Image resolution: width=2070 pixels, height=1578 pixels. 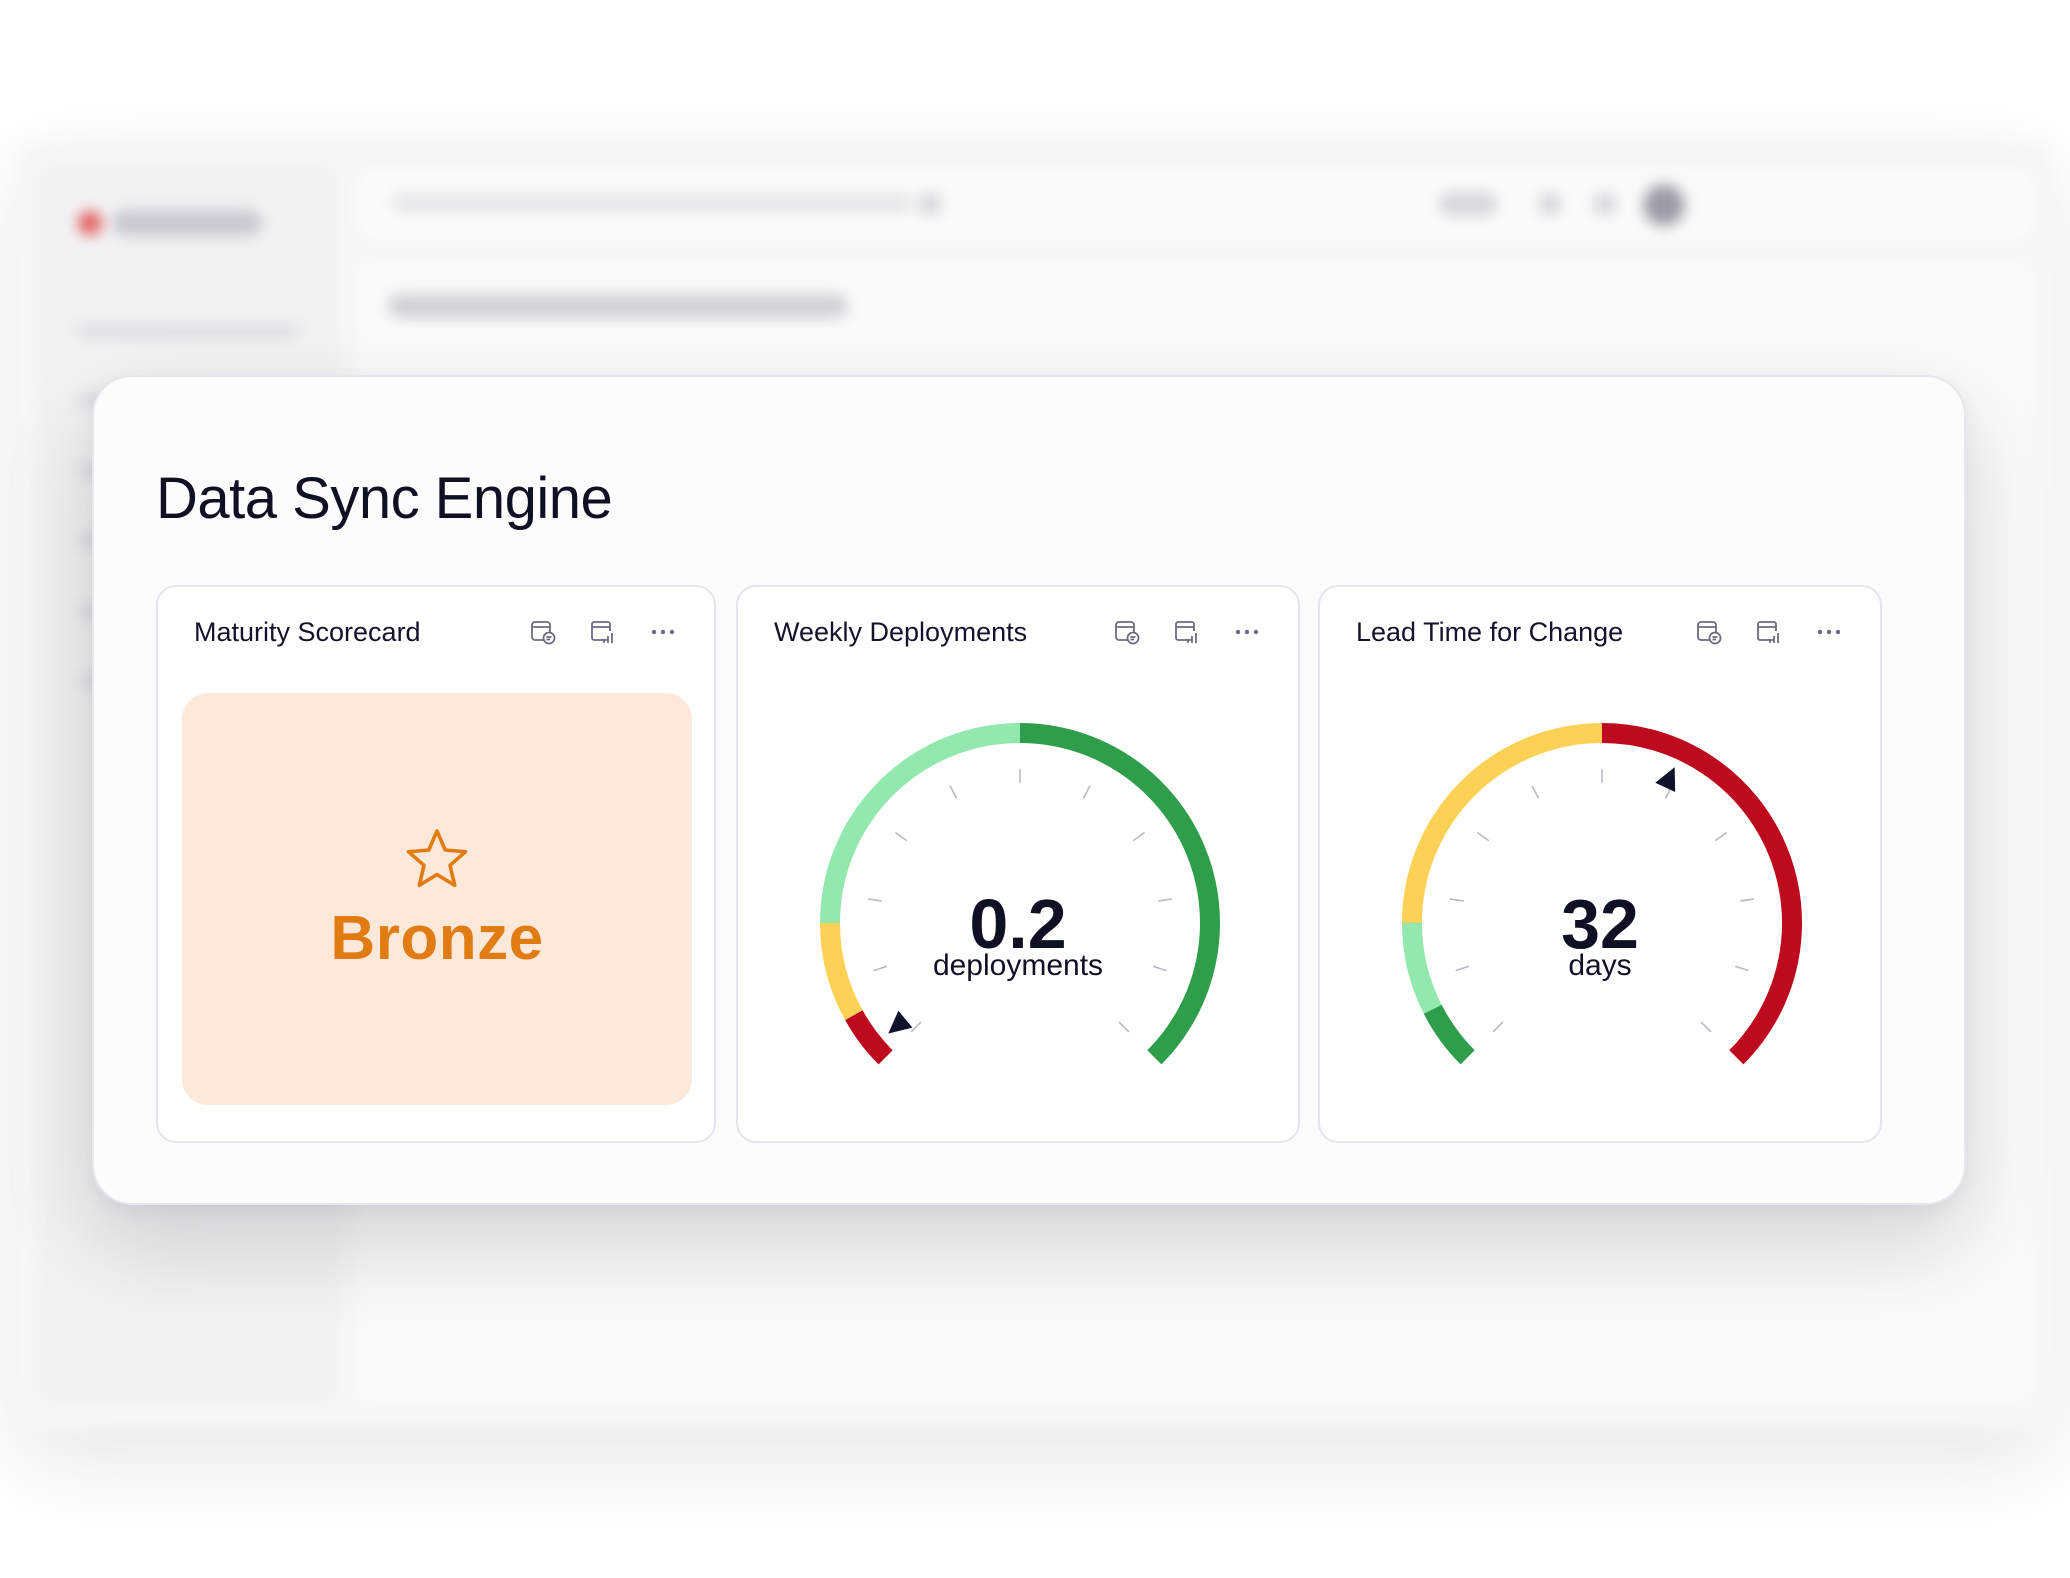 I want to click on gauge-unit: deployments, so click(x=1018, y=965).